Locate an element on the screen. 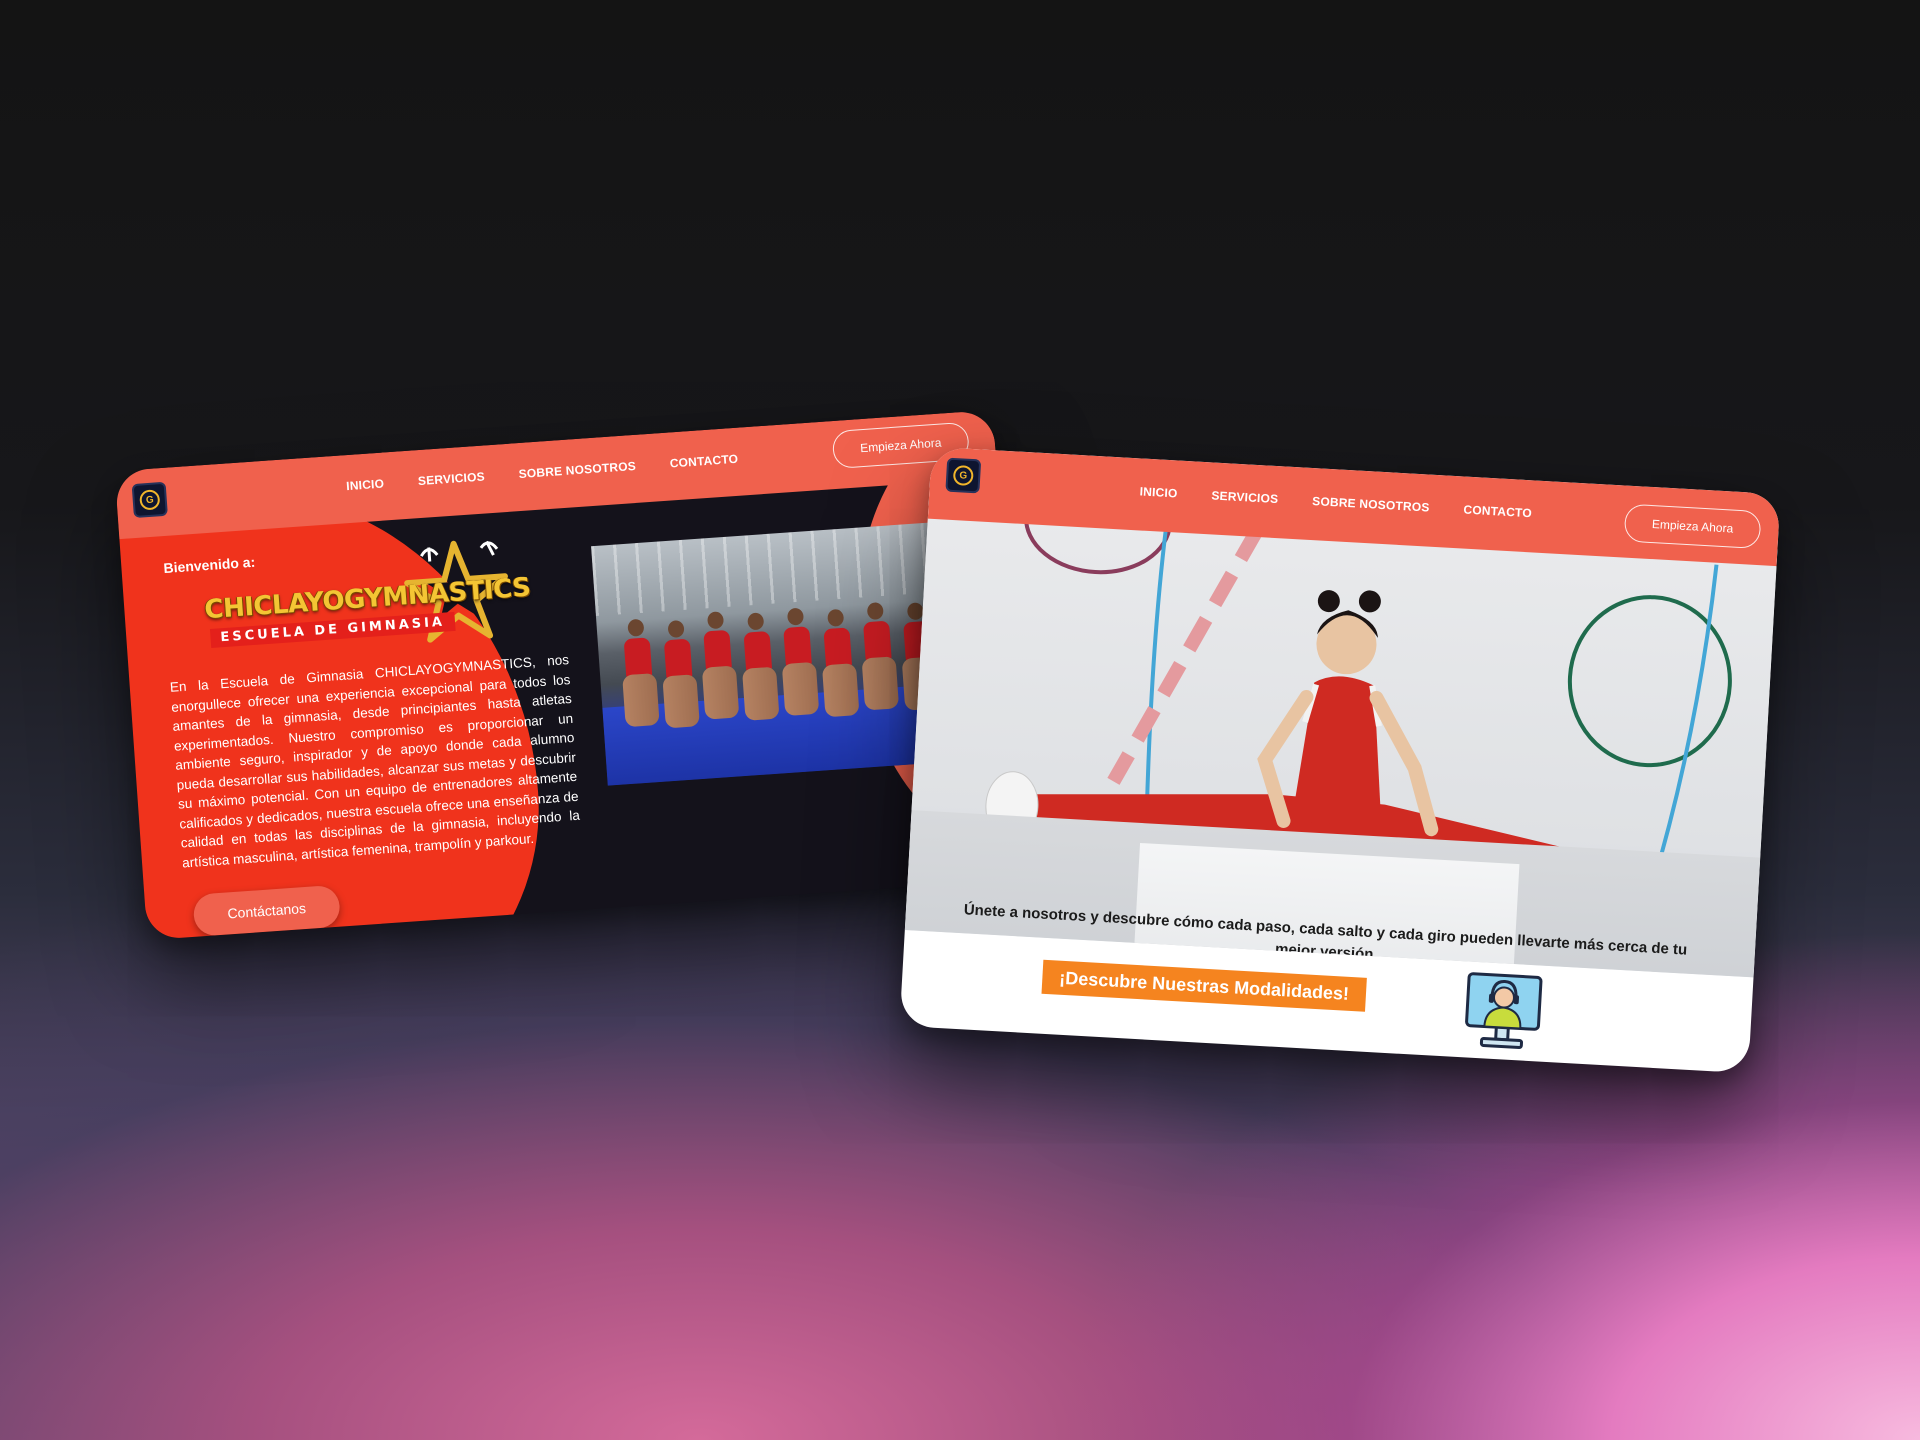 The height and width of the screenshot is (1440, 1920). right-nav-links: INICIO SERVICIOS SOBRE NOSOTROS CONTACTO is located at coordinates (1335, 502).